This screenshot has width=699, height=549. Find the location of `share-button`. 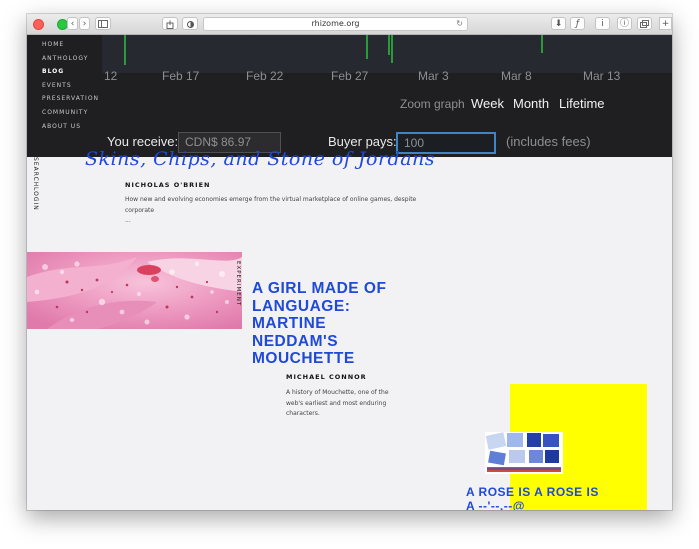

share-button is located at coordinates (170, 23).